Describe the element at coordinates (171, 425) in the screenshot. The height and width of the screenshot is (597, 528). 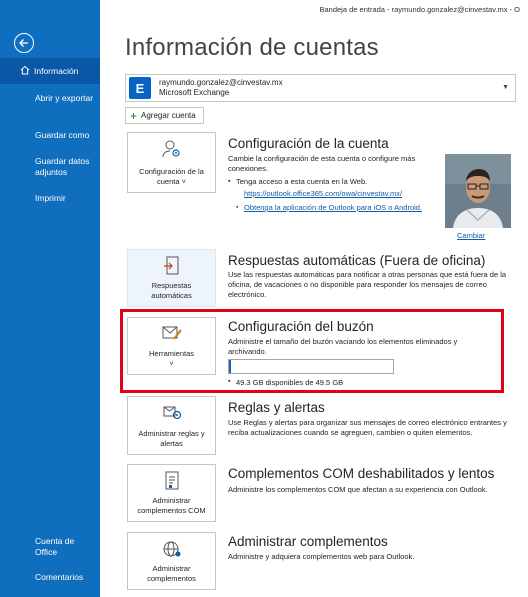
I see `manage-rules-button: Administrar reglas y alertas` at that location.